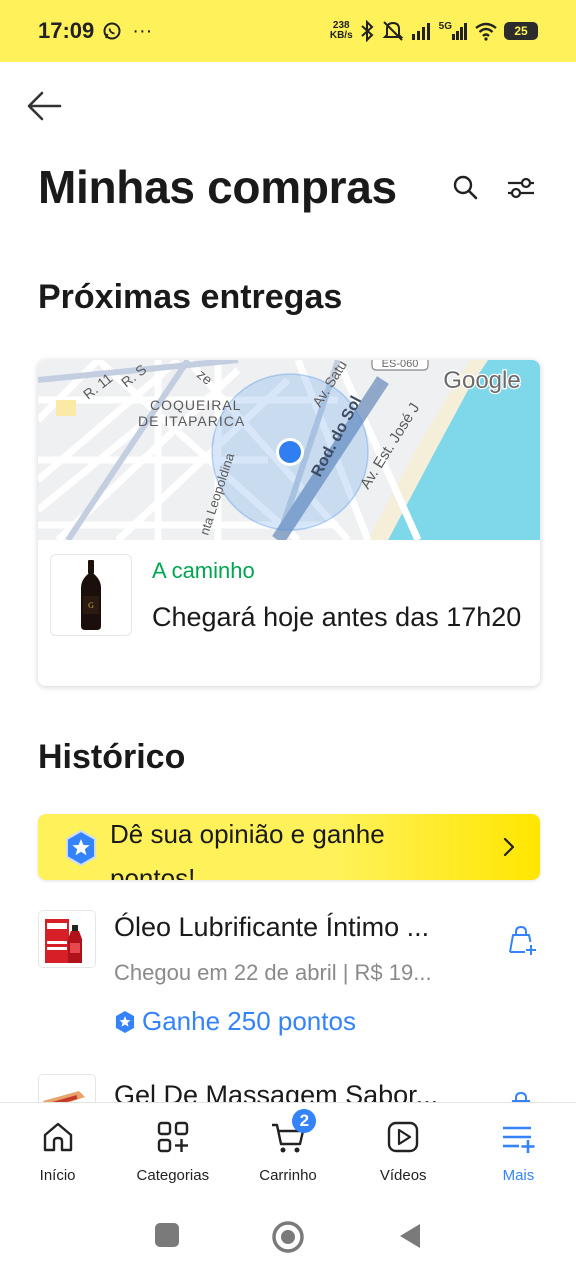 This screenshot has height=1280, width=576. I want to click on delivery-eta: Chegará hoje antes das 17h20, so click(337, 617).